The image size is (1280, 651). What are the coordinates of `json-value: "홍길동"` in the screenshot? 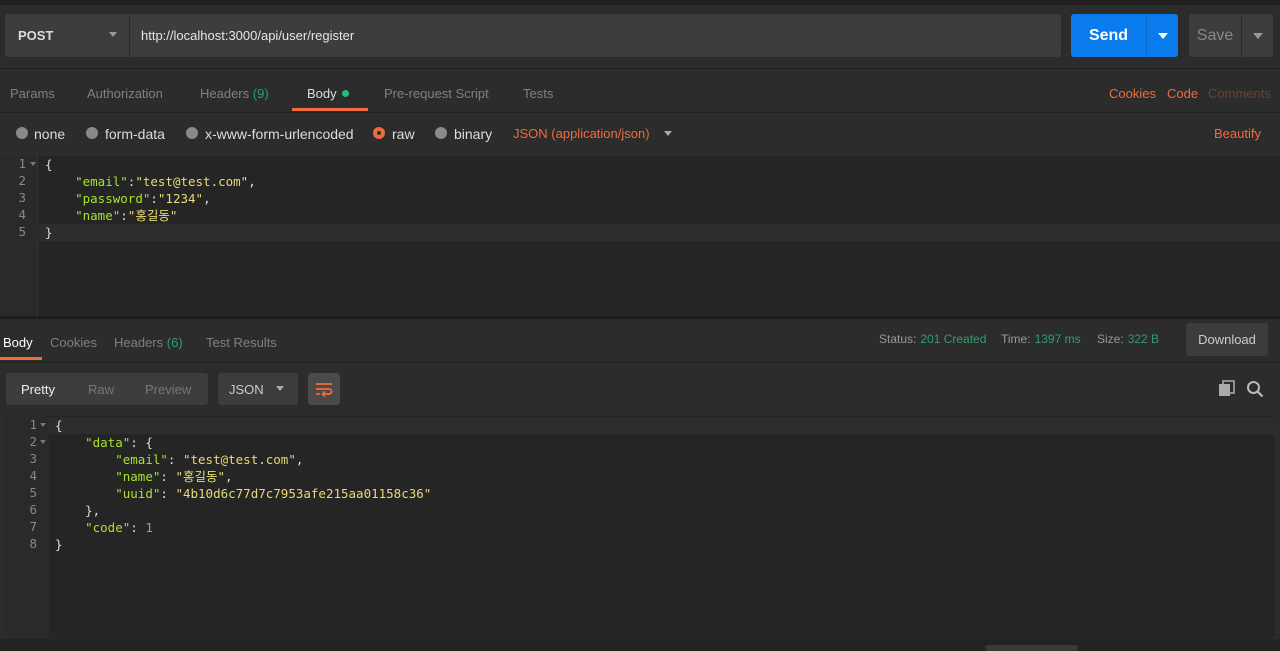 It's located at (200, 476).